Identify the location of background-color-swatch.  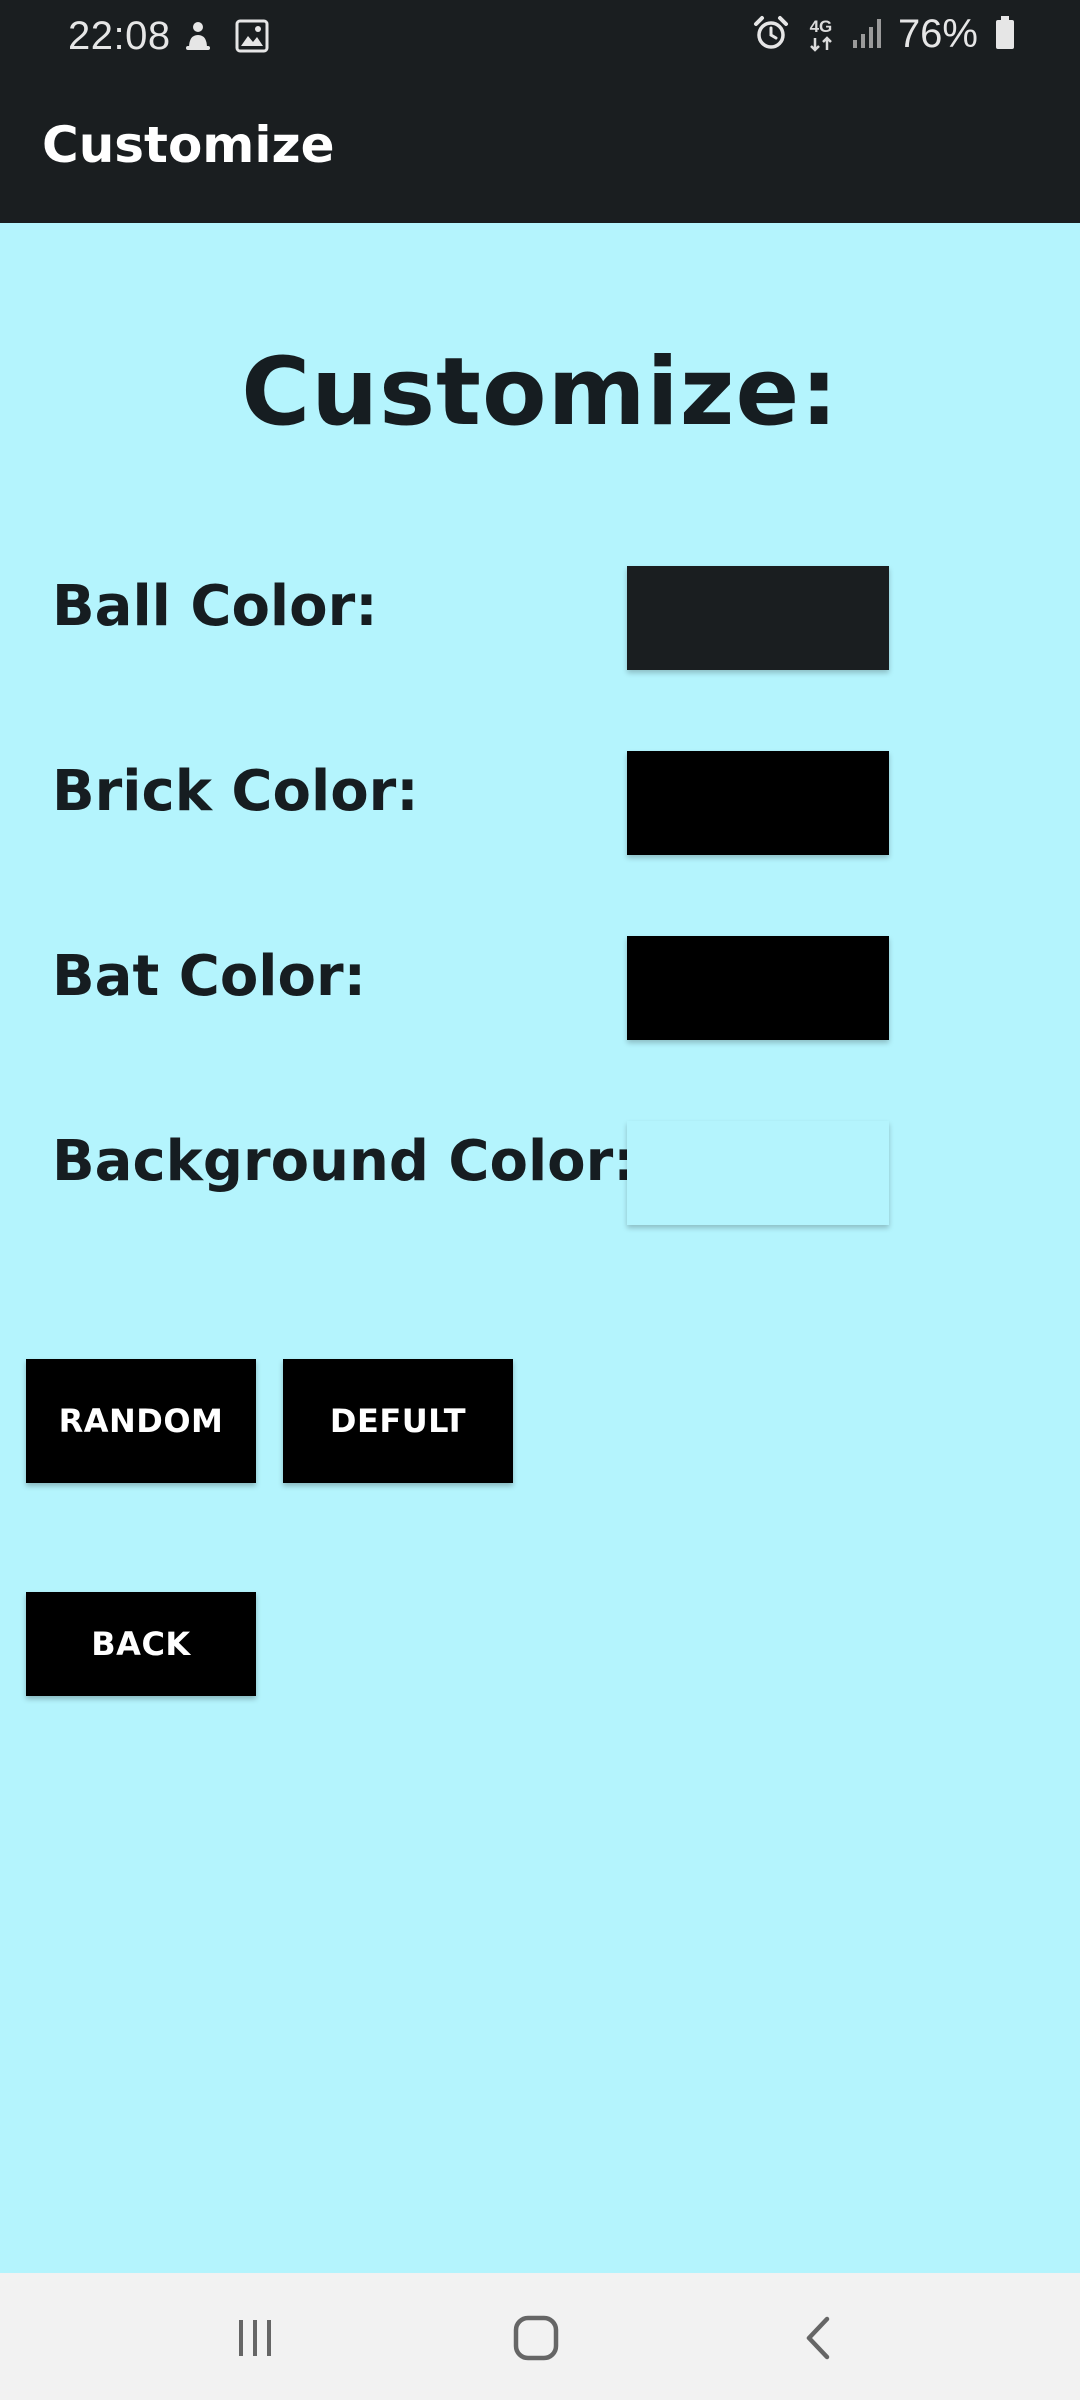
(758, 1173).